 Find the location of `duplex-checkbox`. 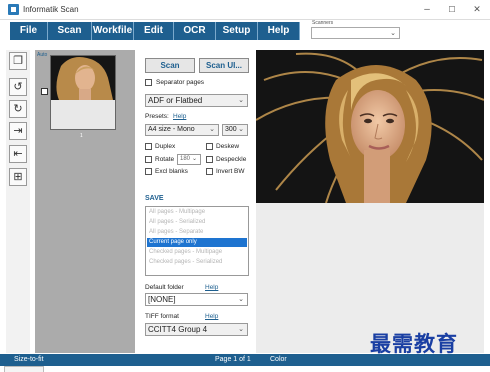

duplex-checkbox is located at coordinates (148, 146).